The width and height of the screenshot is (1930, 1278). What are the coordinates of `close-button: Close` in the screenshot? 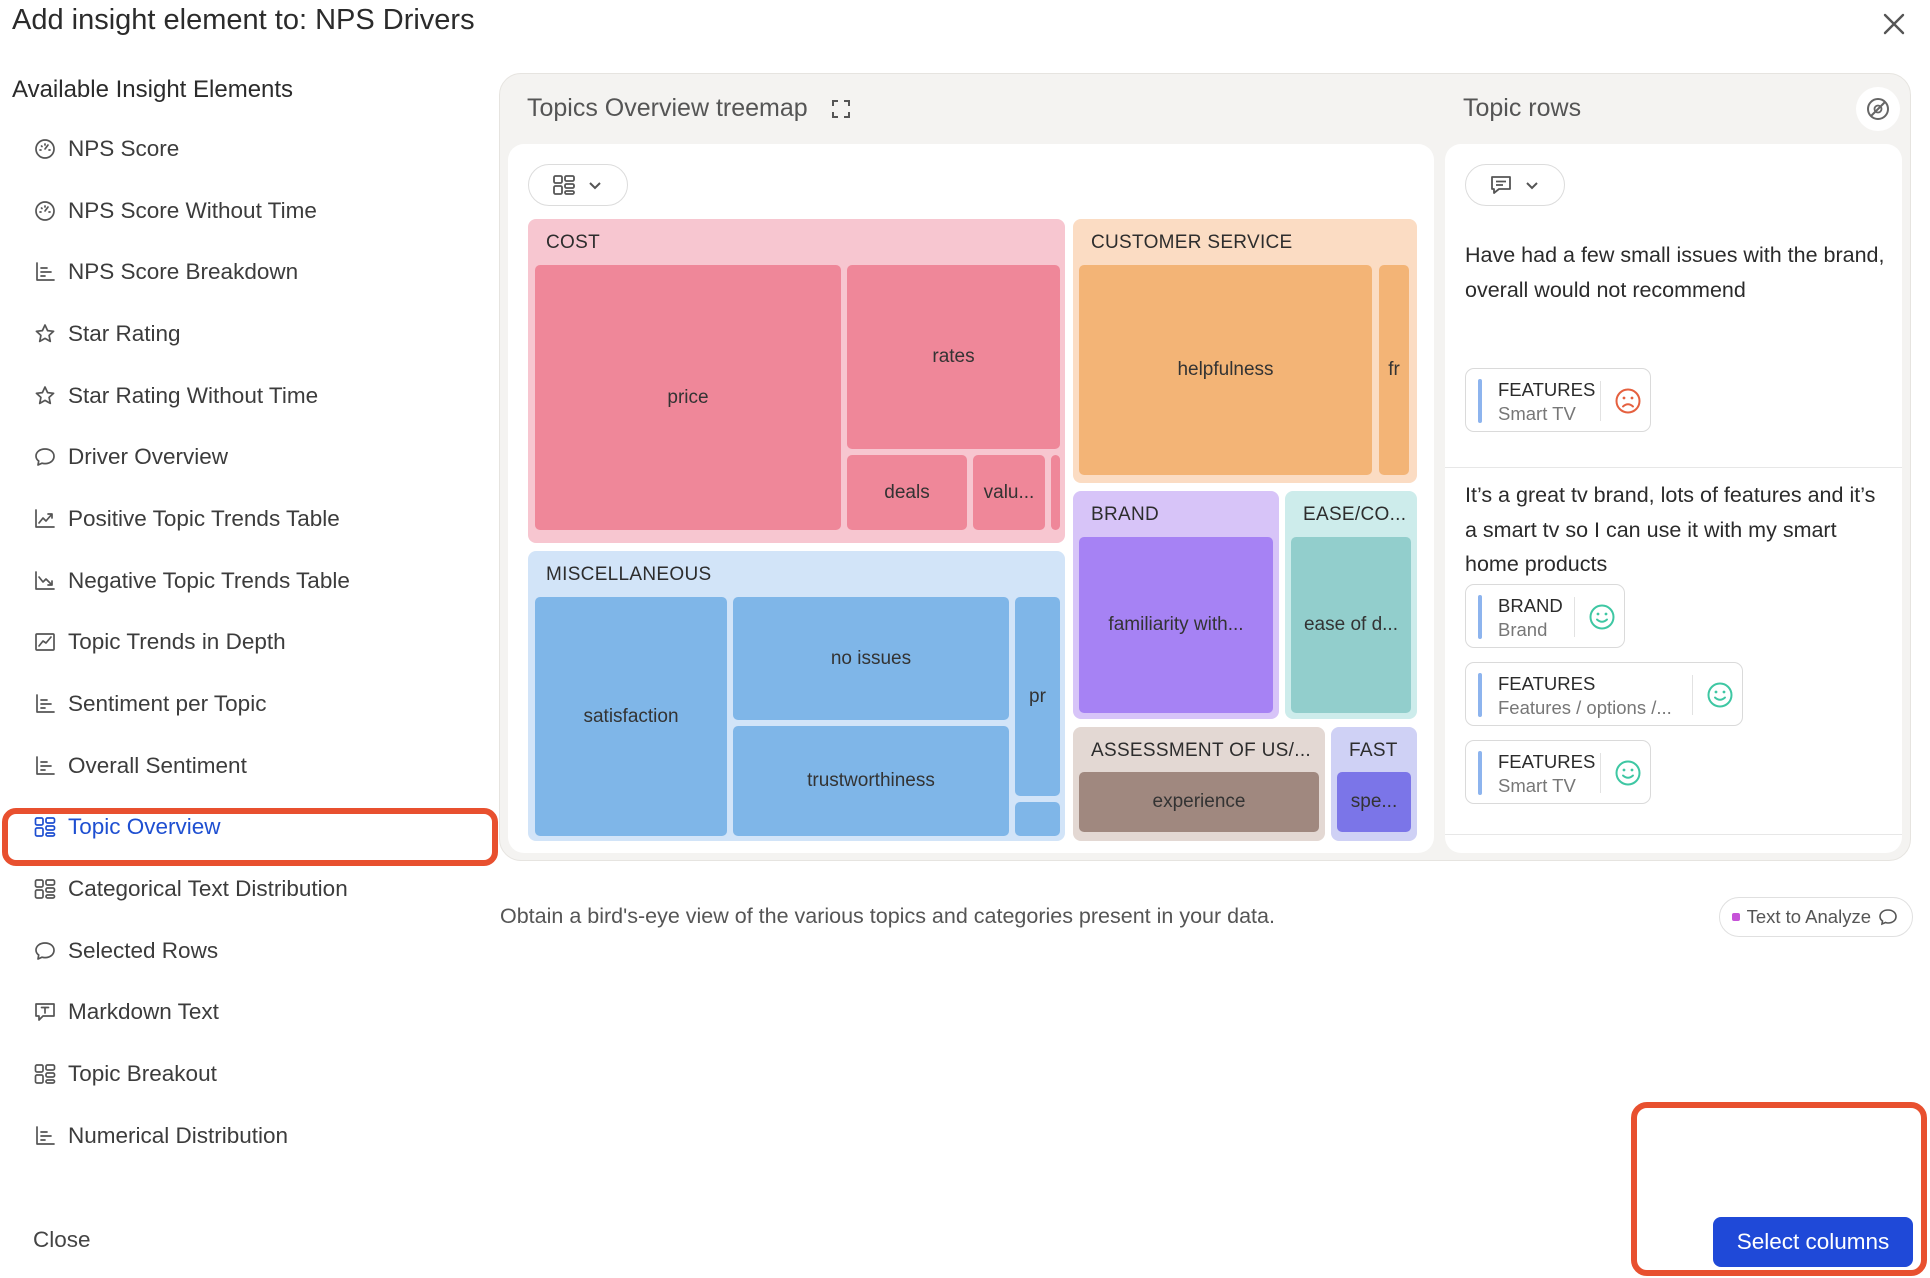 It's located at (62, 1240).